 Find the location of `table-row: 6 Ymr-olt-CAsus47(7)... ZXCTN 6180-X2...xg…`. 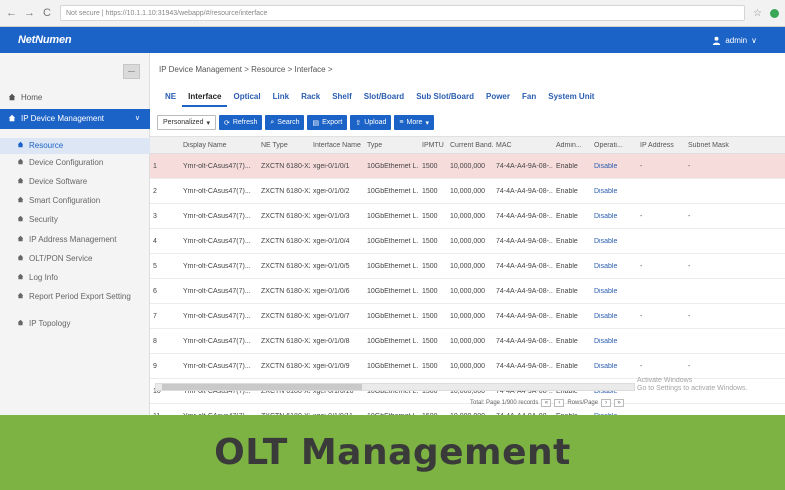

table-row: 6 Ymr-olt-CAsus47(7)... ZXCTN 6180-X2...xg… is located at coordinates (467, 291).